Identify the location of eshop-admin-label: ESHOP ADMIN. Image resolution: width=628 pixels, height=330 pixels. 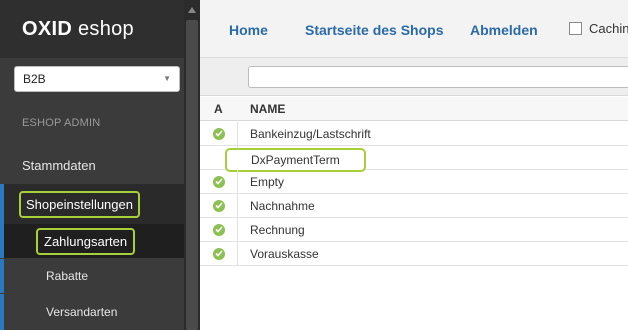
(61, 123).